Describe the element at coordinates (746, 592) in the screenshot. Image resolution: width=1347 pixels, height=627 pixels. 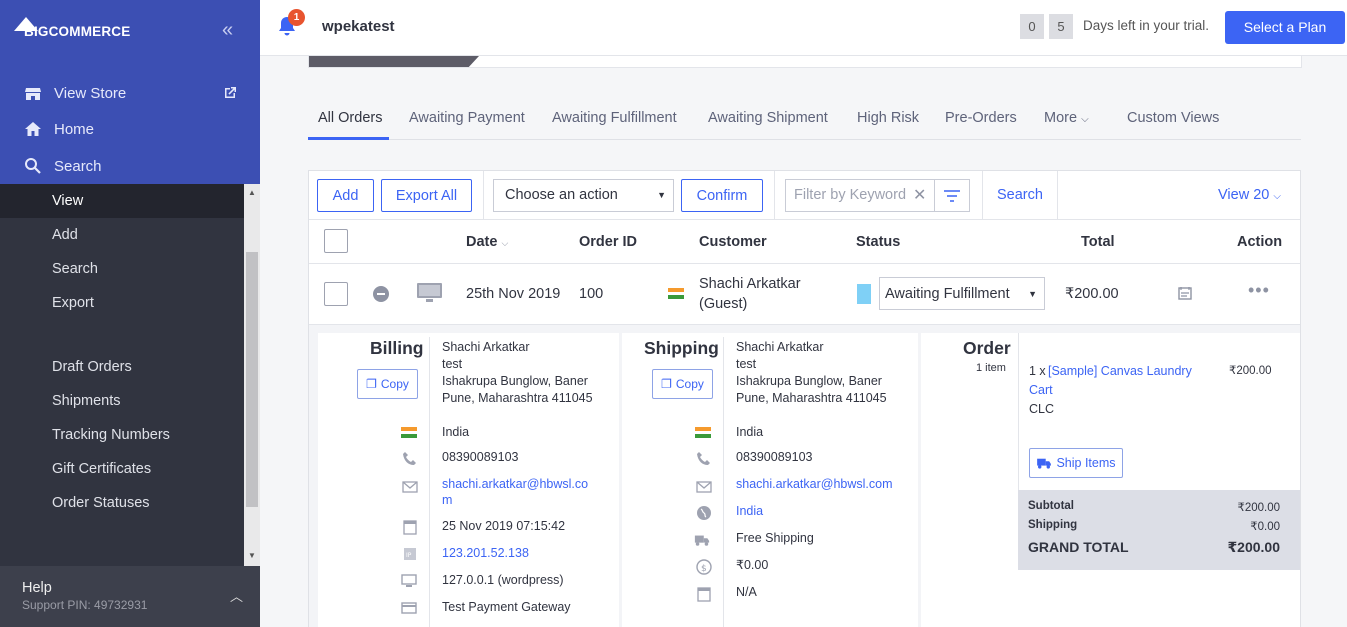
I see `shipping-date: N/A` at that location.